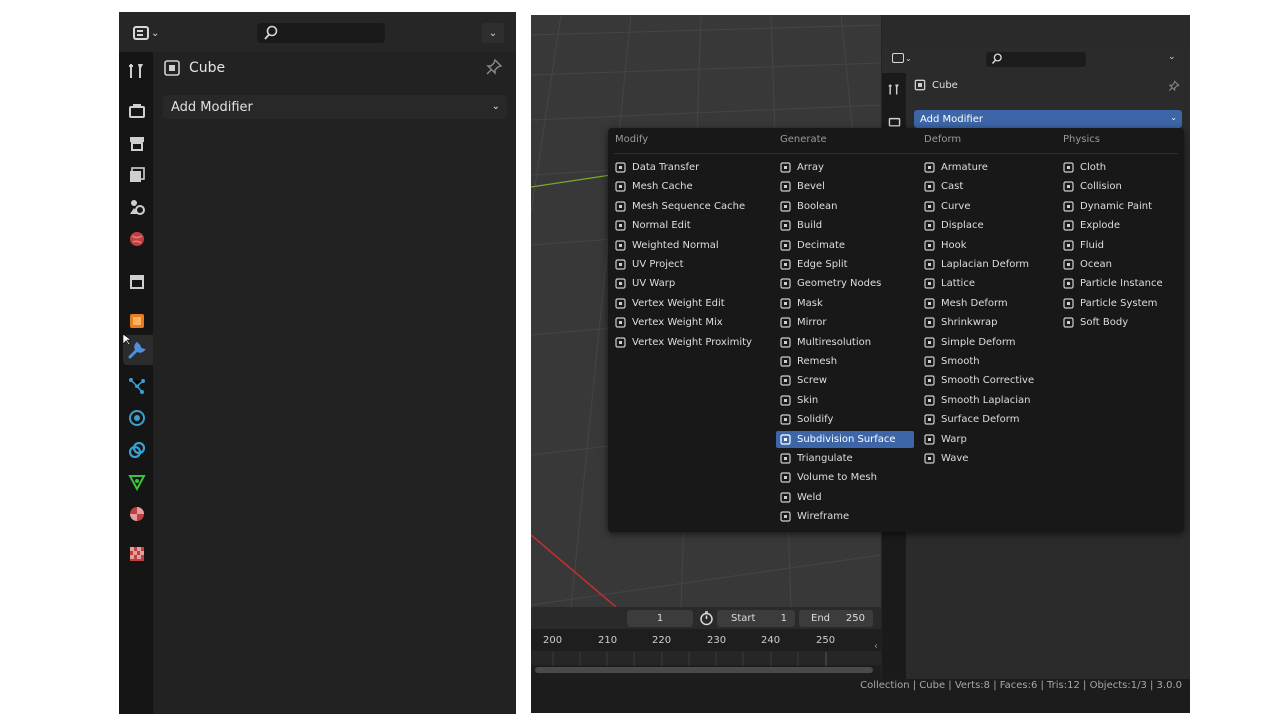  Describe the element at coordinates (988, 167) in the screenshot. I see `menu-item-armature: Armature` at that location.